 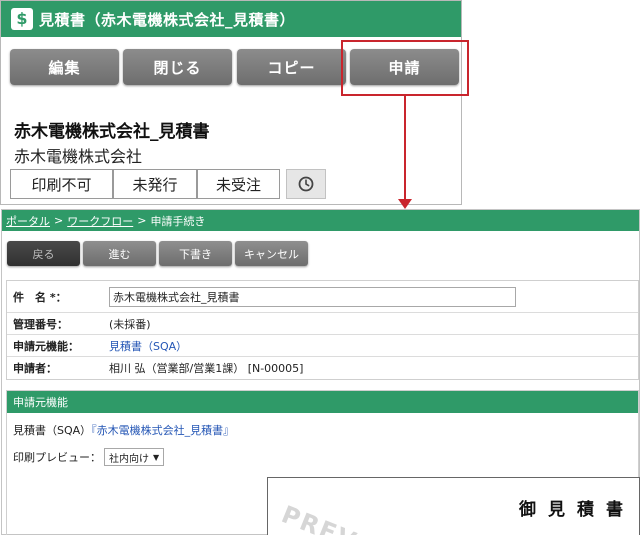 What do you see at coordinates (130, 324) in the screenshot?
I see `management-number-value: (未採番)` at bounding box center [130, 324].